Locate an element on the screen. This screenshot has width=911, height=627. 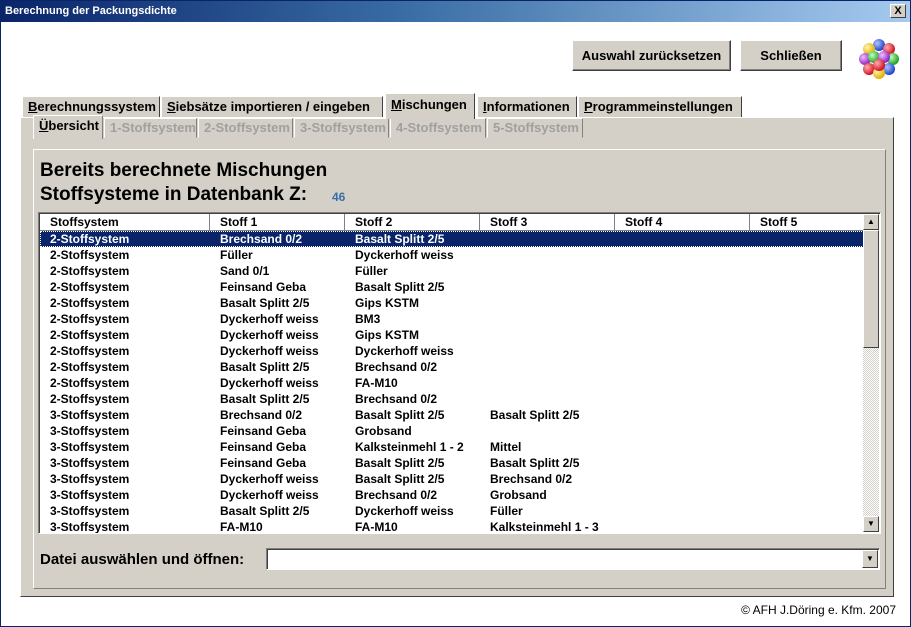
arrow-up-icon: ▲ is located at coordinates (871, 222).